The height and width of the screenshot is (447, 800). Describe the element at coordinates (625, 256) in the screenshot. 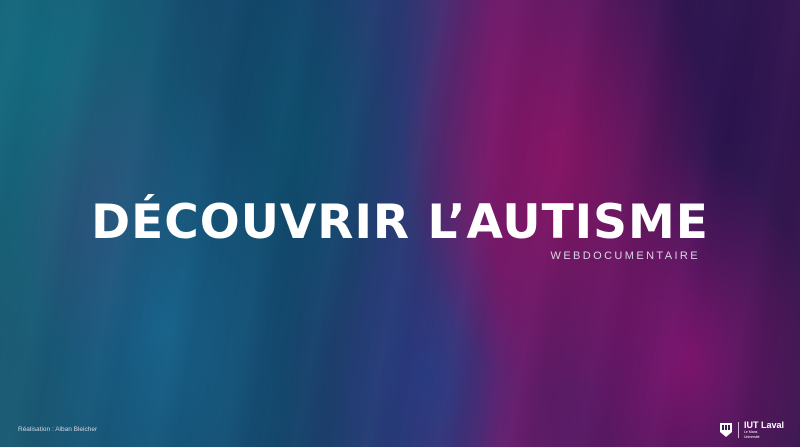

I see `page-subtitle: WEBDOCUMENTAIRE` at that location.